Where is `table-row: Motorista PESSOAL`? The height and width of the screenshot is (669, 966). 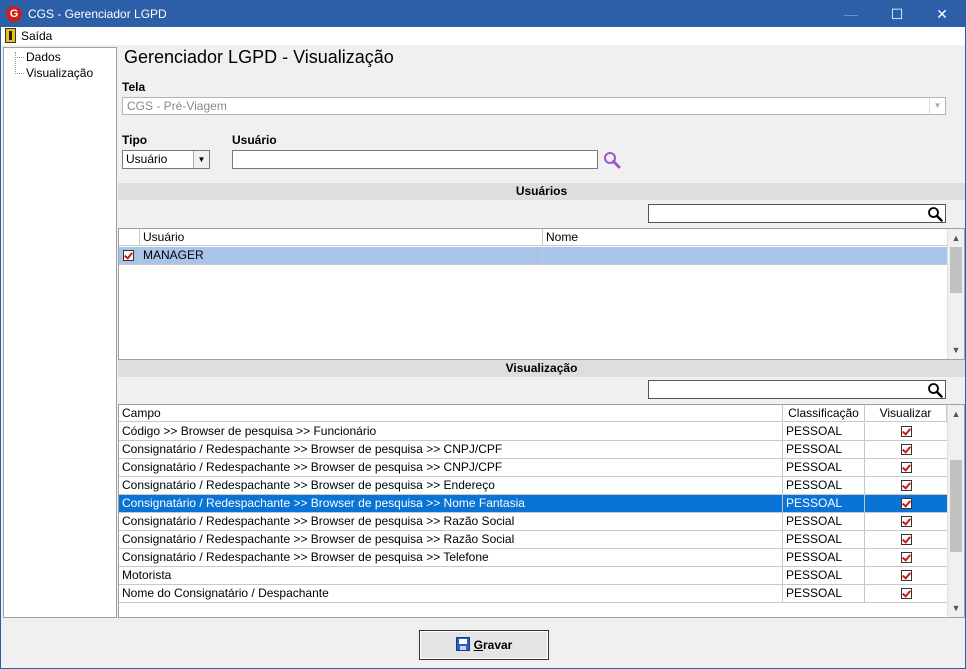
table-row: Motorista PESSOAL is located at coordinates (533, 576).